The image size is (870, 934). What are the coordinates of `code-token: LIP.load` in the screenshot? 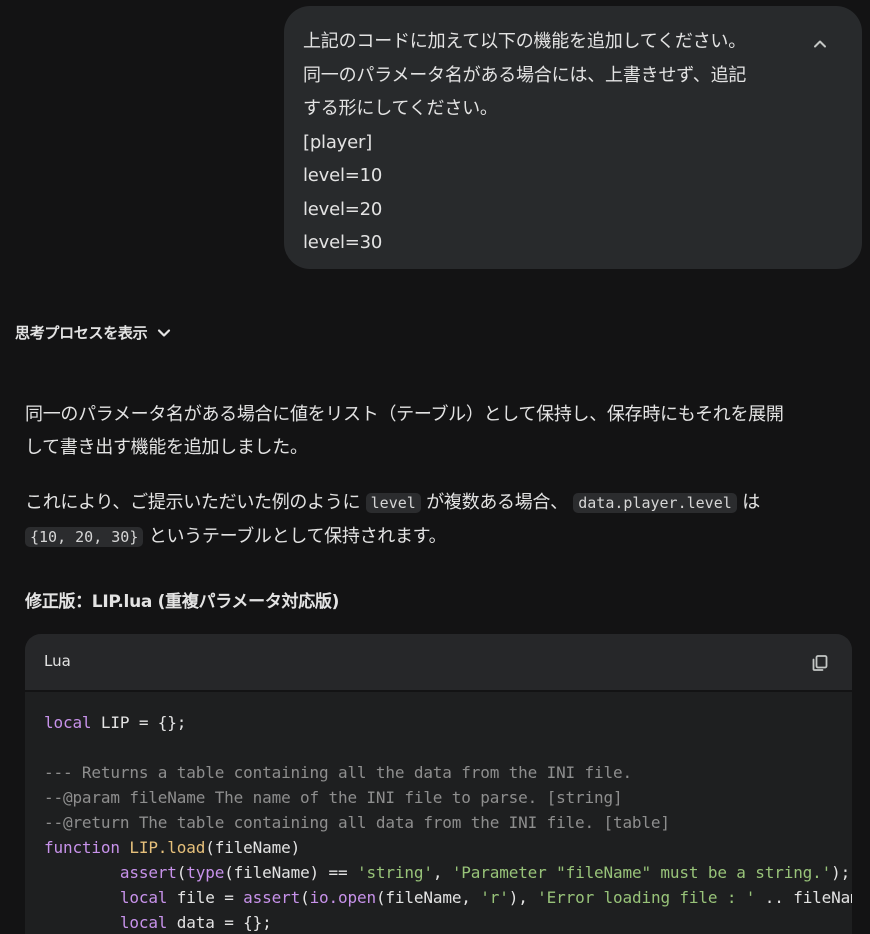 It's located at (167, 847).